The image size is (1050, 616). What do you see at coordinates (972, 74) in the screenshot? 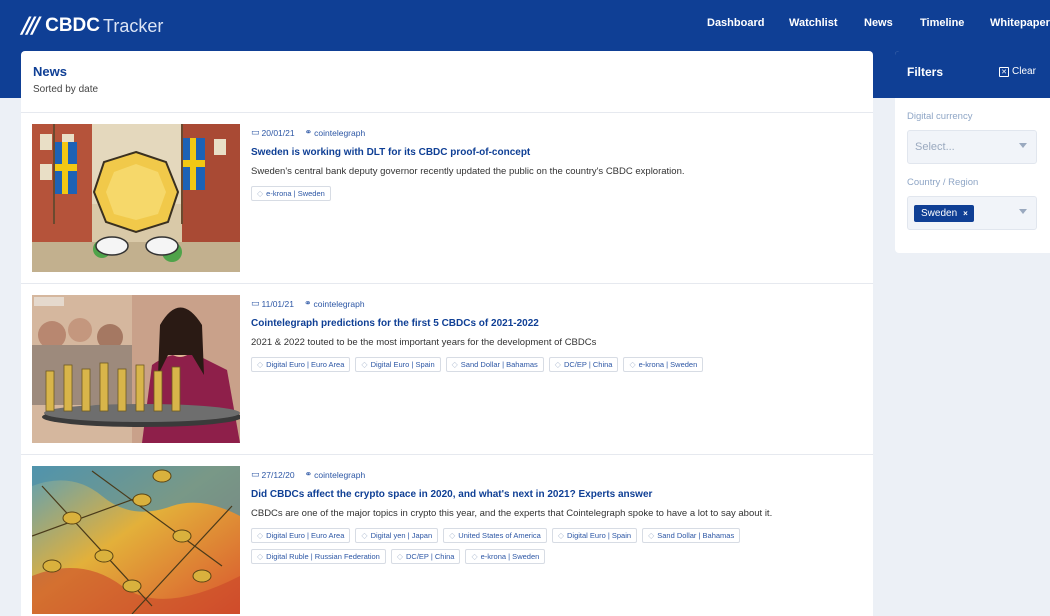
I see `filters-header: Filters ✕ Clear` at bounding box center [972, 74].